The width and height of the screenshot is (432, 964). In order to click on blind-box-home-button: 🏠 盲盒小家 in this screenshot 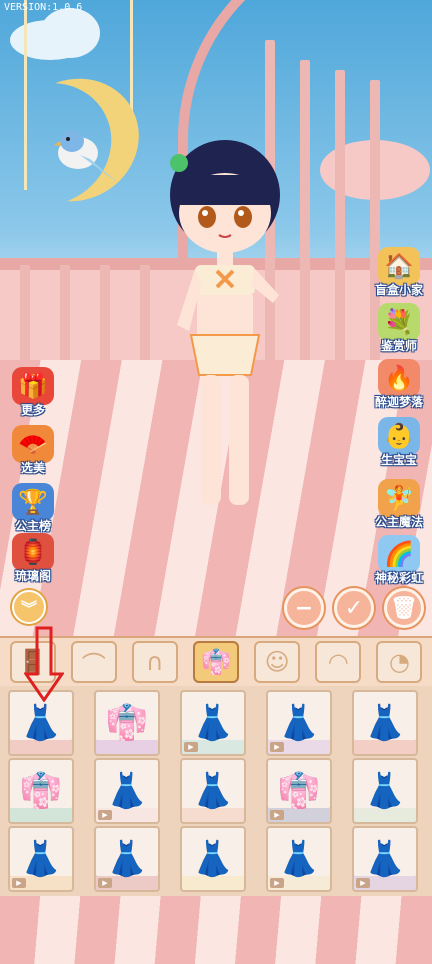, I will do `click(399, 269)`.